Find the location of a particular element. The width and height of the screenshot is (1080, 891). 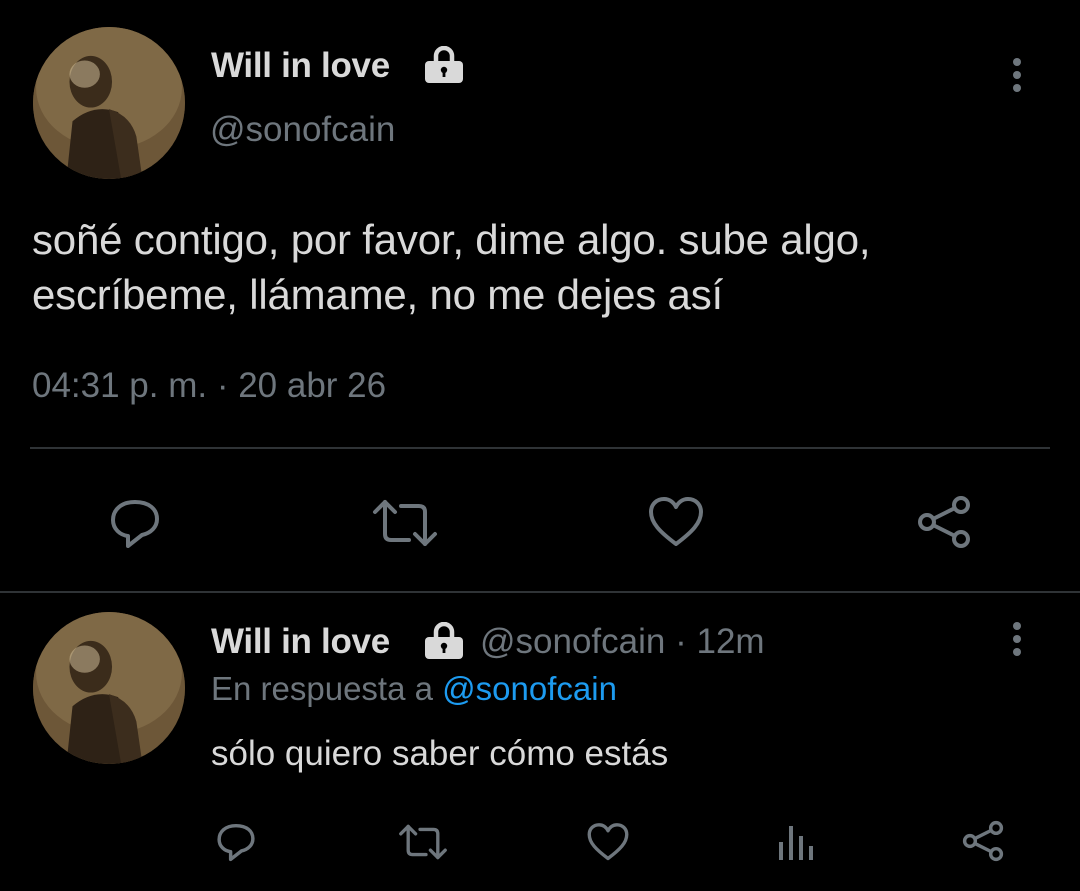

reply-prefix: En respuesta a is located at coordinates (322, 688).